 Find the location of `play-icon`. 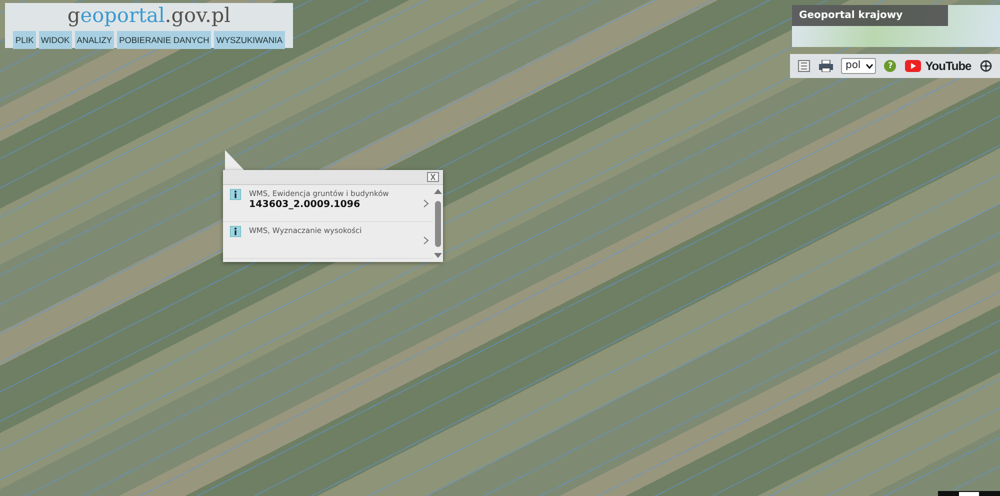

play-icon is located at coordinates (913, 66).